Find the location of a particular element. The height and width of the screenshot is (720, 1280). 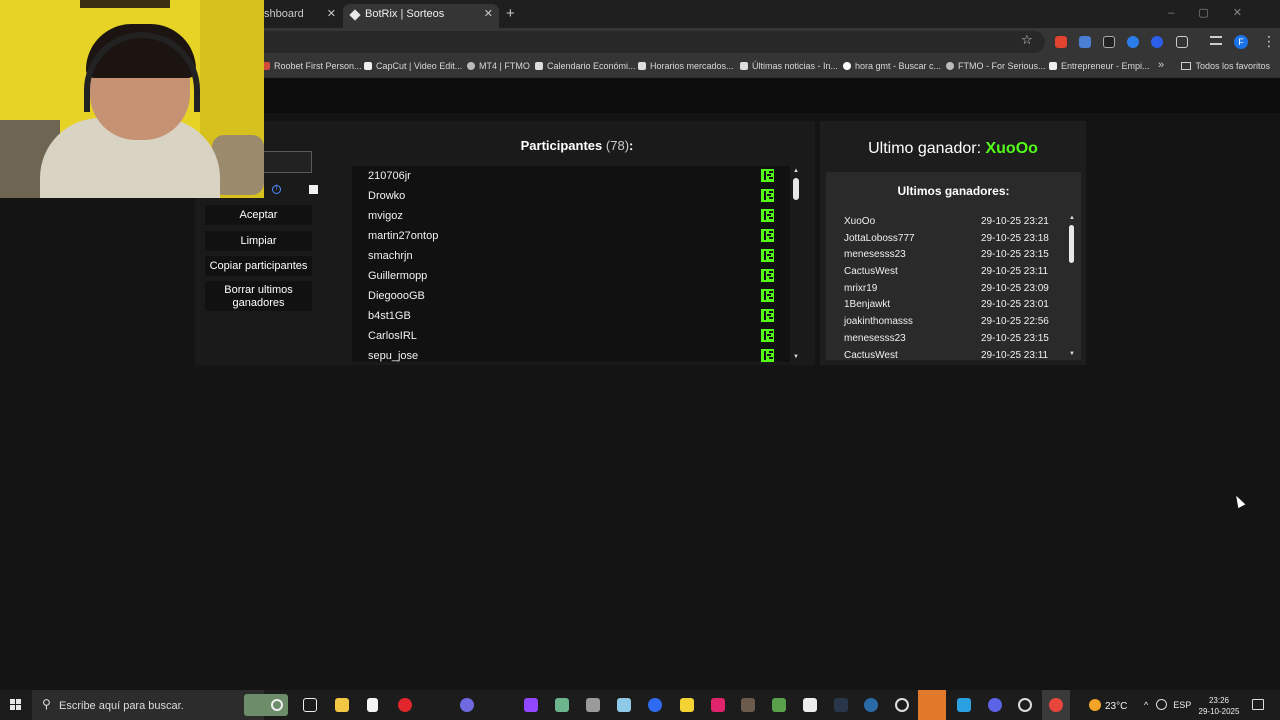

more-menu-icon: ⋮ is located at coordinates (1269, 41).